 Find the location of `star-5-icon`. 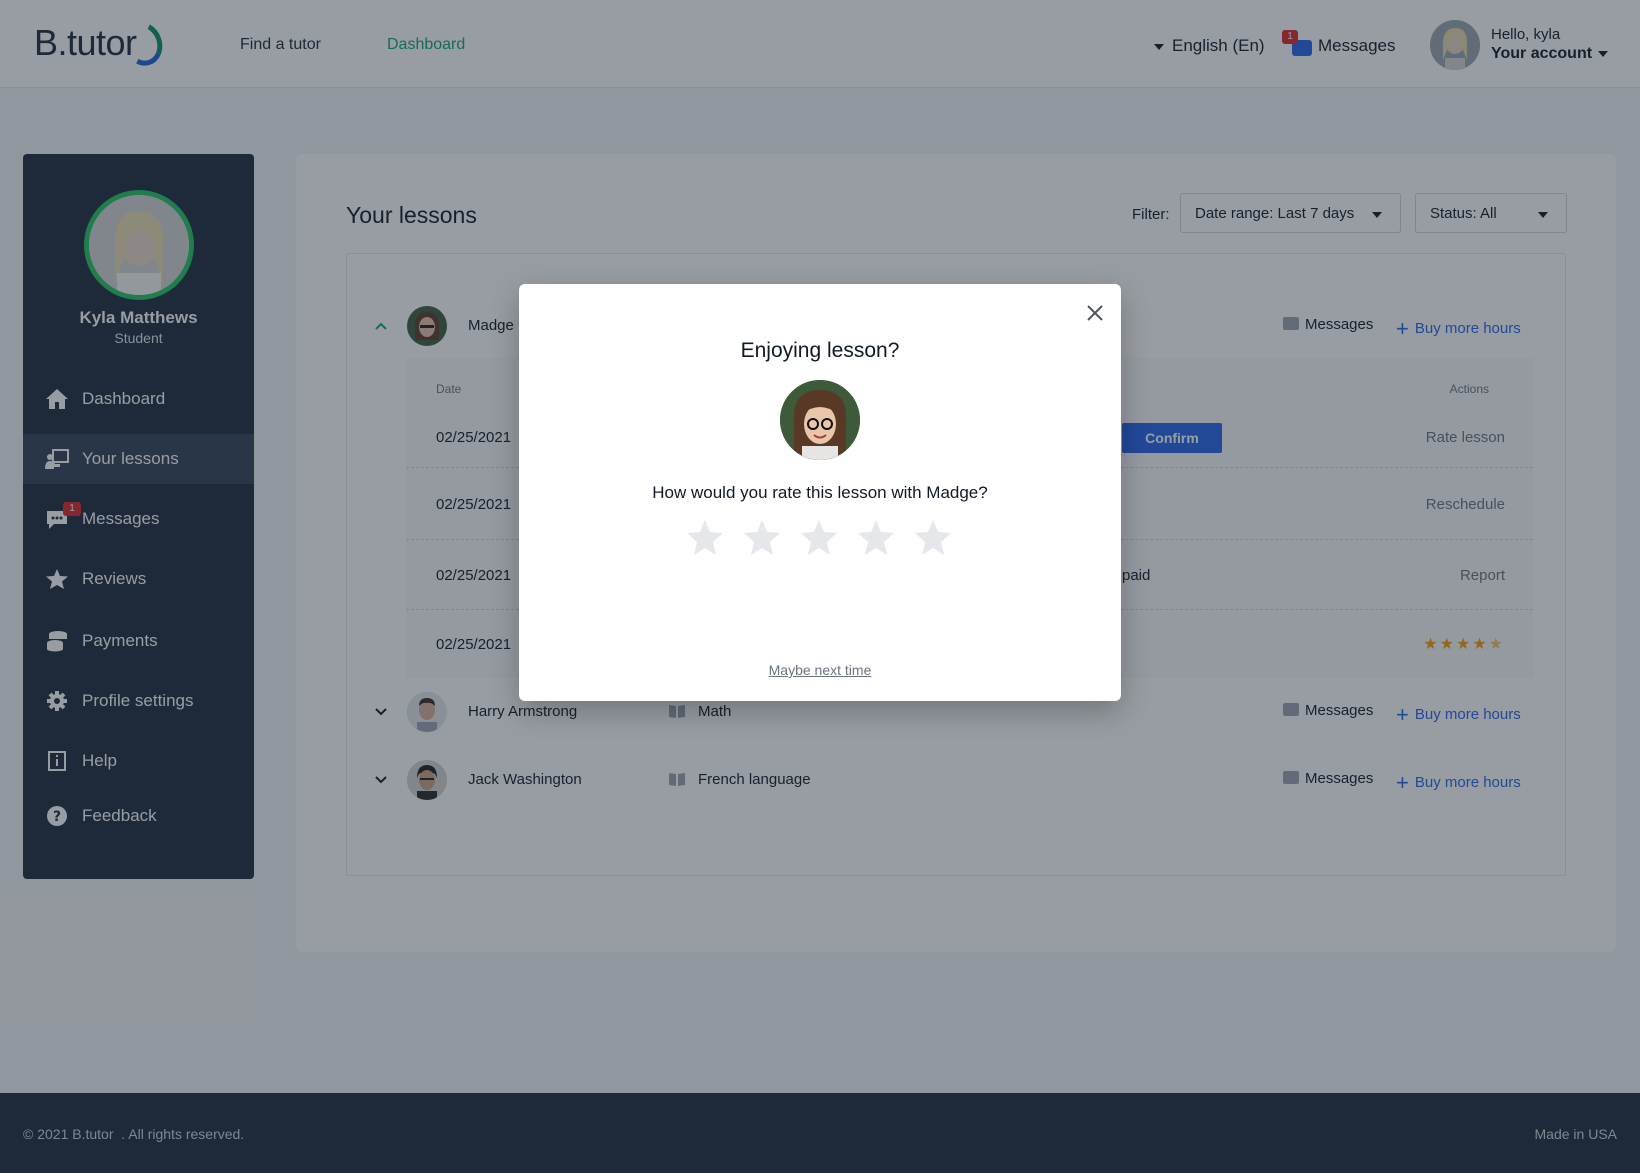

star-5-icon is located at coordinates (933, 538).